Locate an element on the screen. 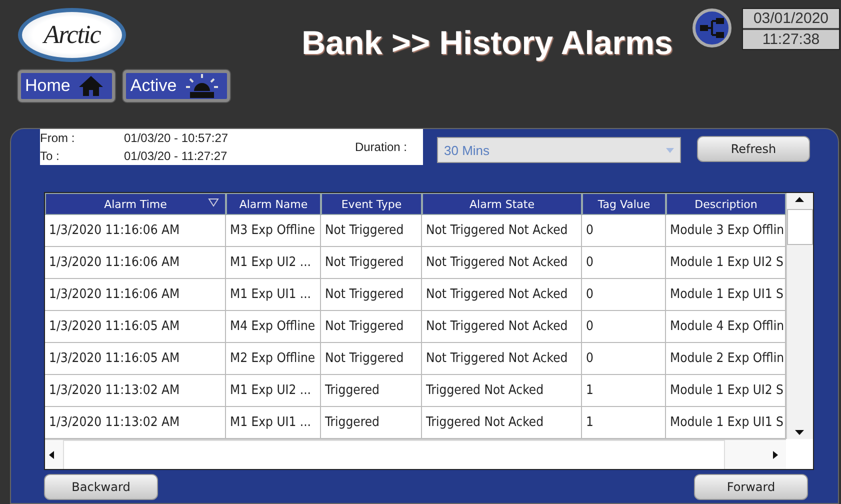  nav-button: Active is located at coordinates (176, 86).